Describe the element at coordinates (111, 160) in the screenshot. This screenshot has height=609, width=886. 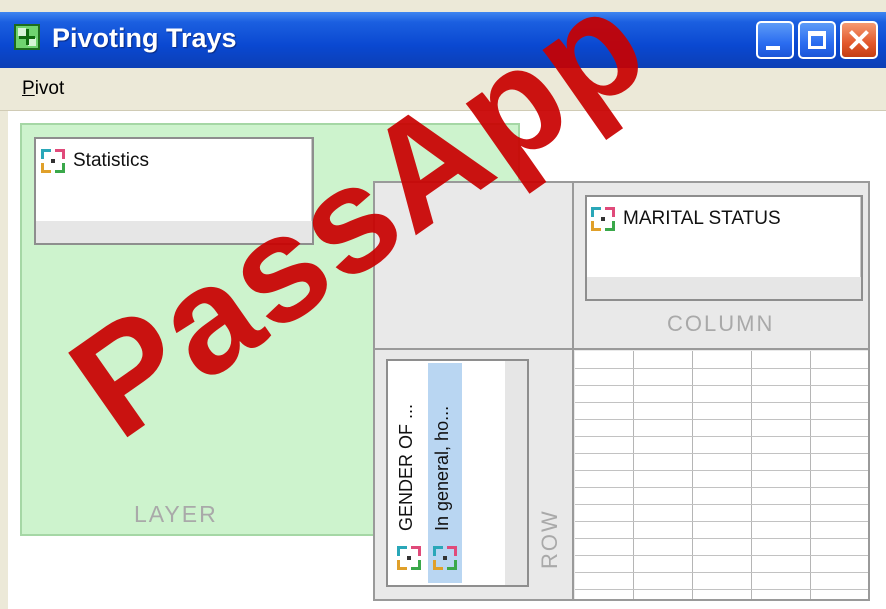
I see `layer-item-label: Statistics` at that location.